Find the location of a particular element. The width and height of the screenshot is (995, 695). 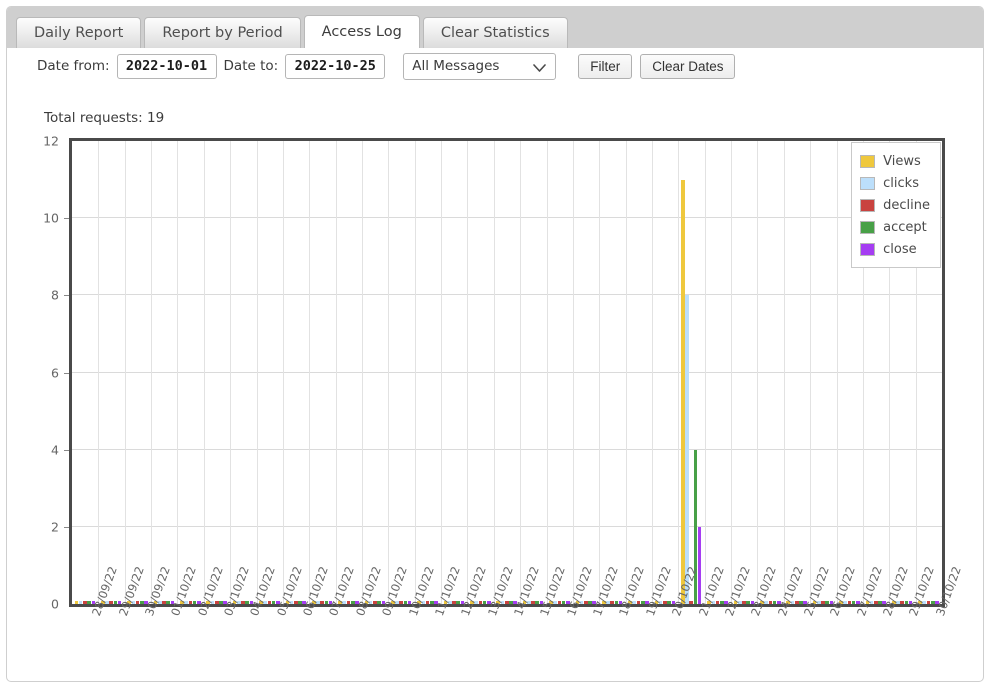

date-to-input is located at coordinates (335, 66).